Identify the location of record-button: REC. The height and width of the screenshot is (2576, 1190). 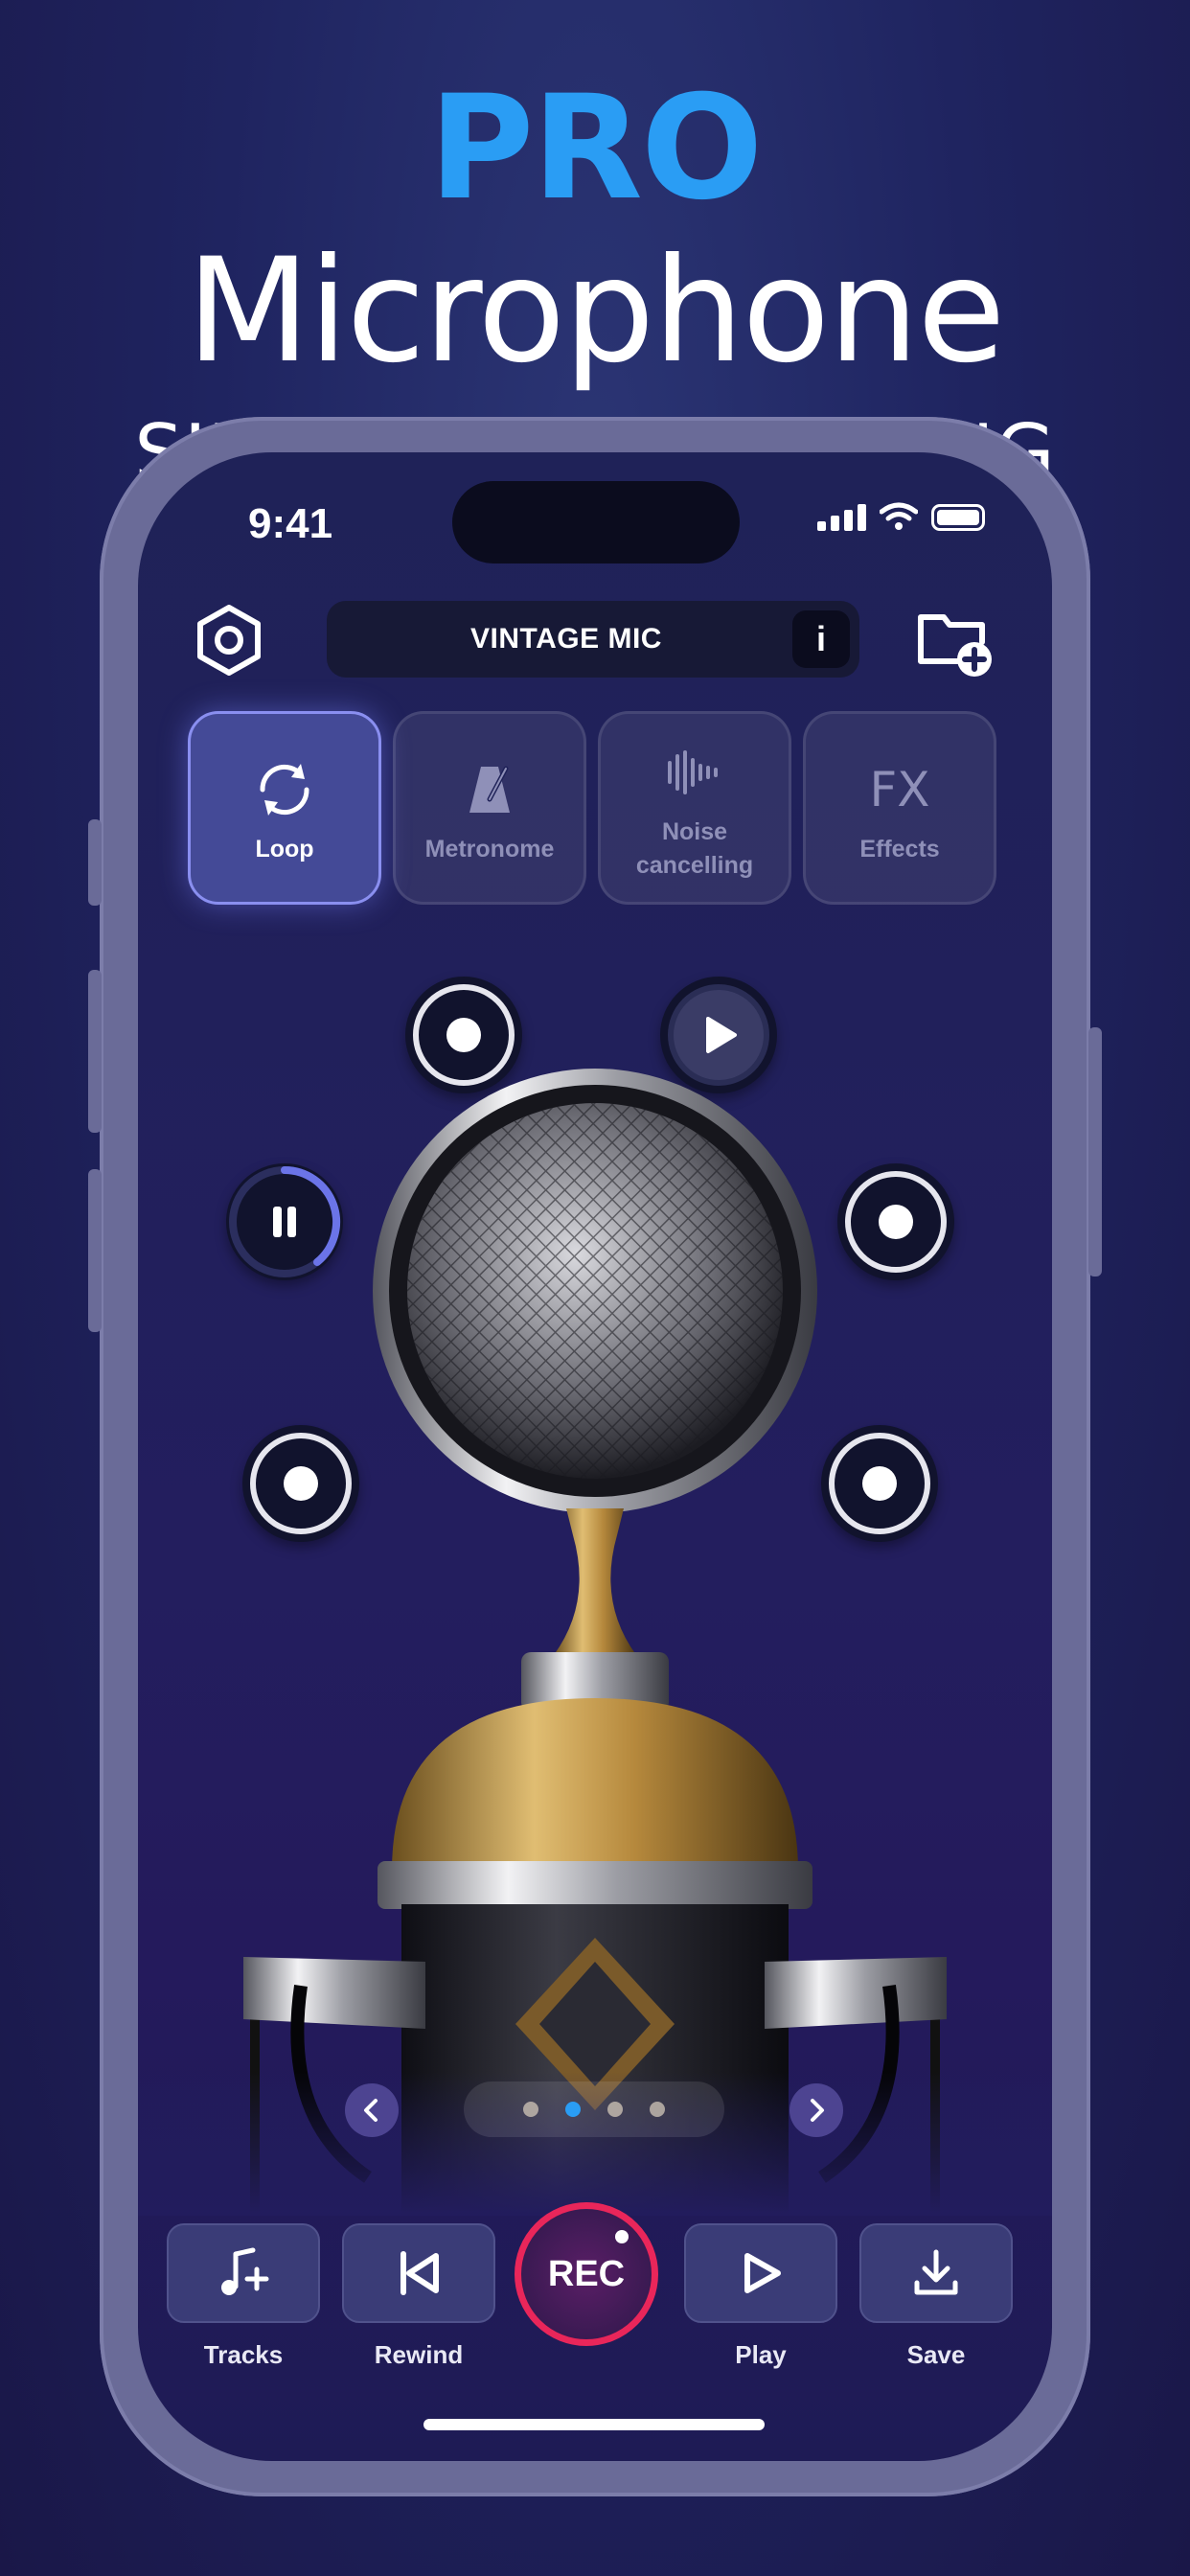
(587, 2274).